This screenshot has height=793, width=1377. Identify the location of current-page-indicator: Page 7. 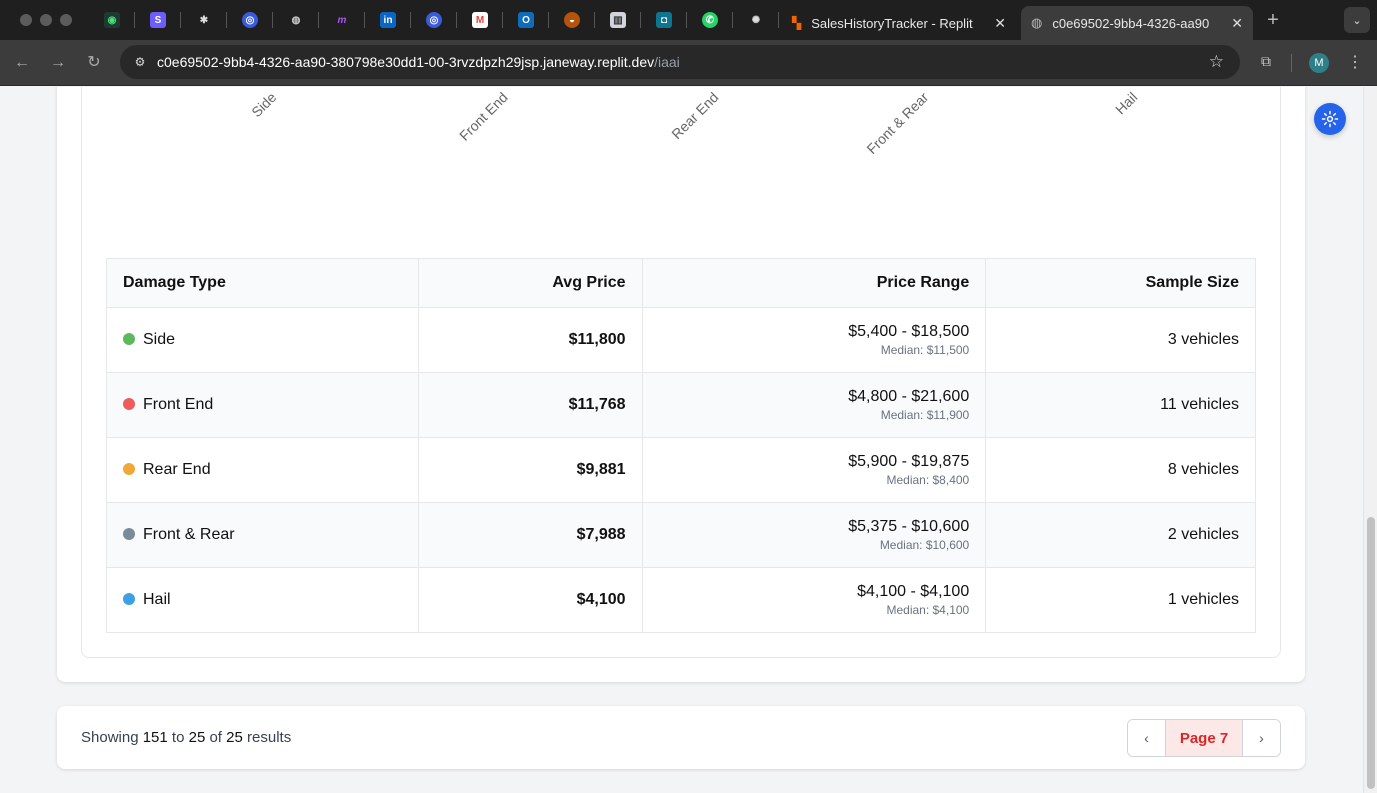
(1204, 738).